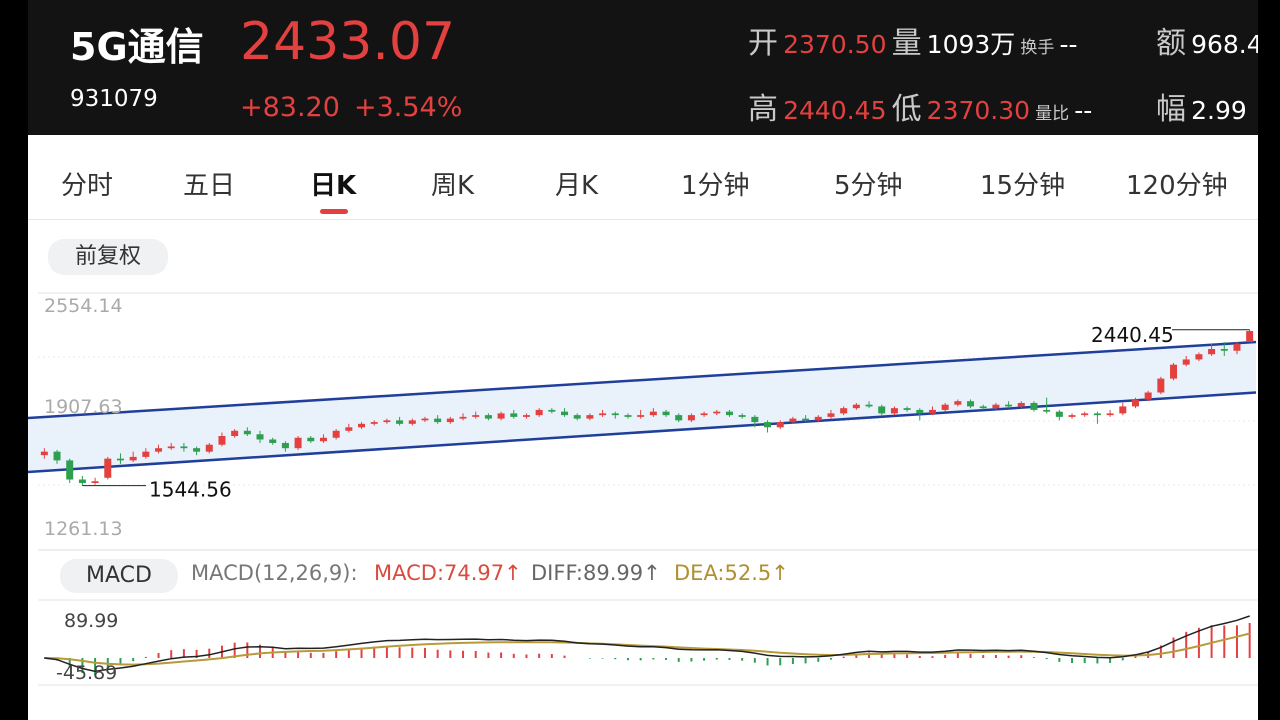 The height and width of the screenshot is (720, 1280). What do you see at coordinates (91, 621) in the screenshot?
I see `macd-tick-high: 89.99` at bounding box center [91, 621].